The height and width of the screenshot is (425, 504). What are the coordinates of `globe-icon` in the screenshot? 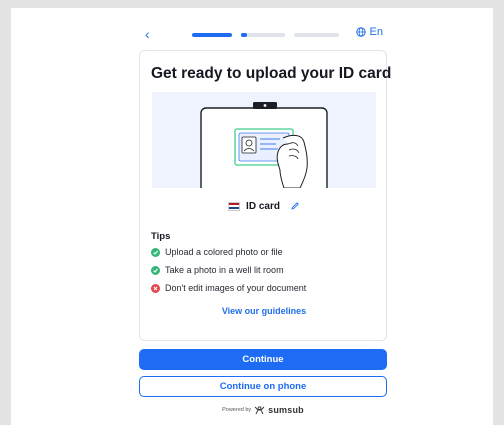 It's located at (360, 32).